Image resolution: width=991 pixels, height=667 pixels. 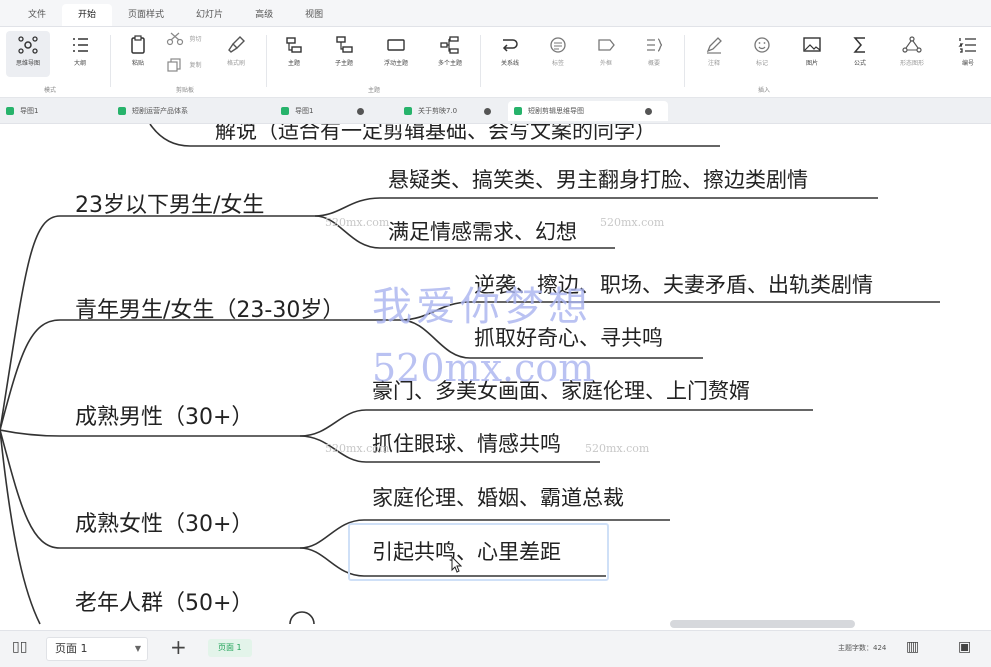 I want to click on branch-topic-young-adults: 青年男生/女生（23-30岁）, so click(x=209, y=311).